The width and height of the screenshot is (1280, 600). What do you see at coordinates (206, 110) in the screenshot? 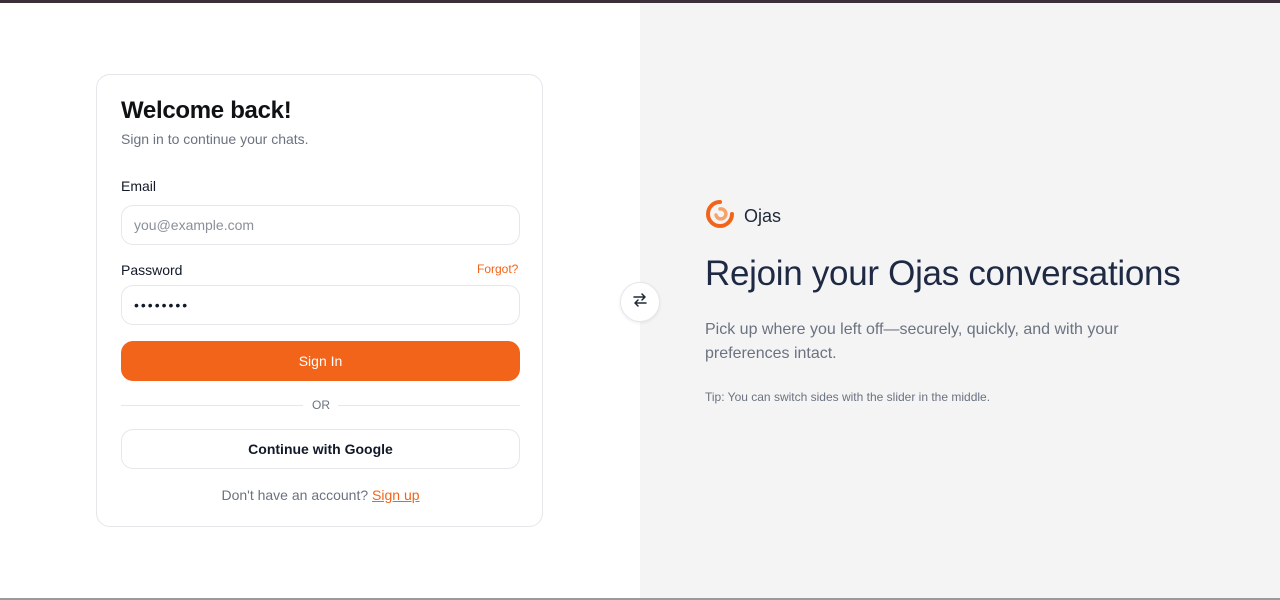
I see `login-title: Welcome back!` at bounding box center [206, 110].